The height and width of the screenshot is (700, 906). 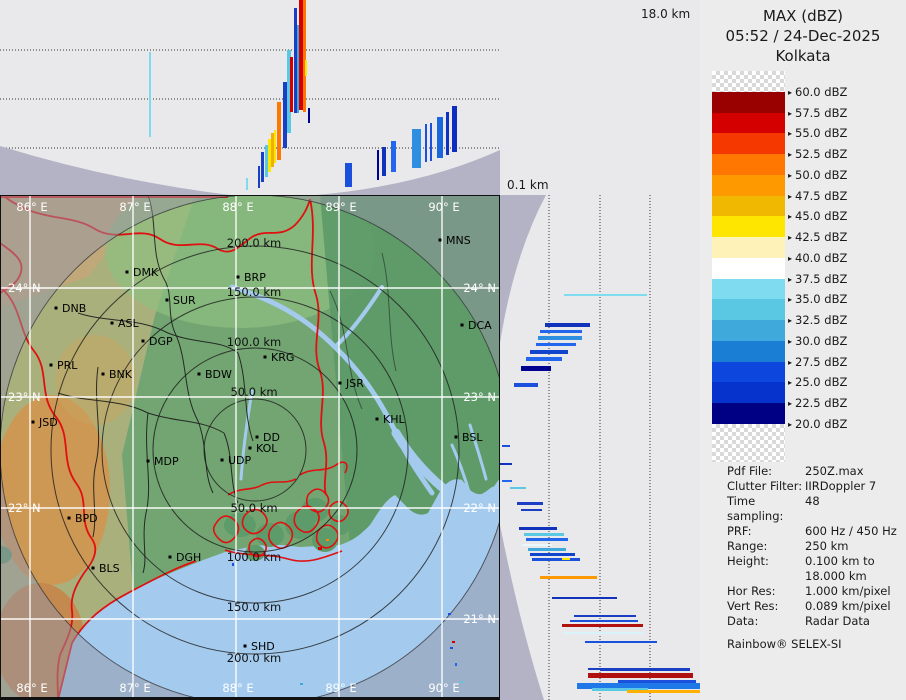 I want to click on longitude-label-top: 86° E, so click(x=31, y=207).